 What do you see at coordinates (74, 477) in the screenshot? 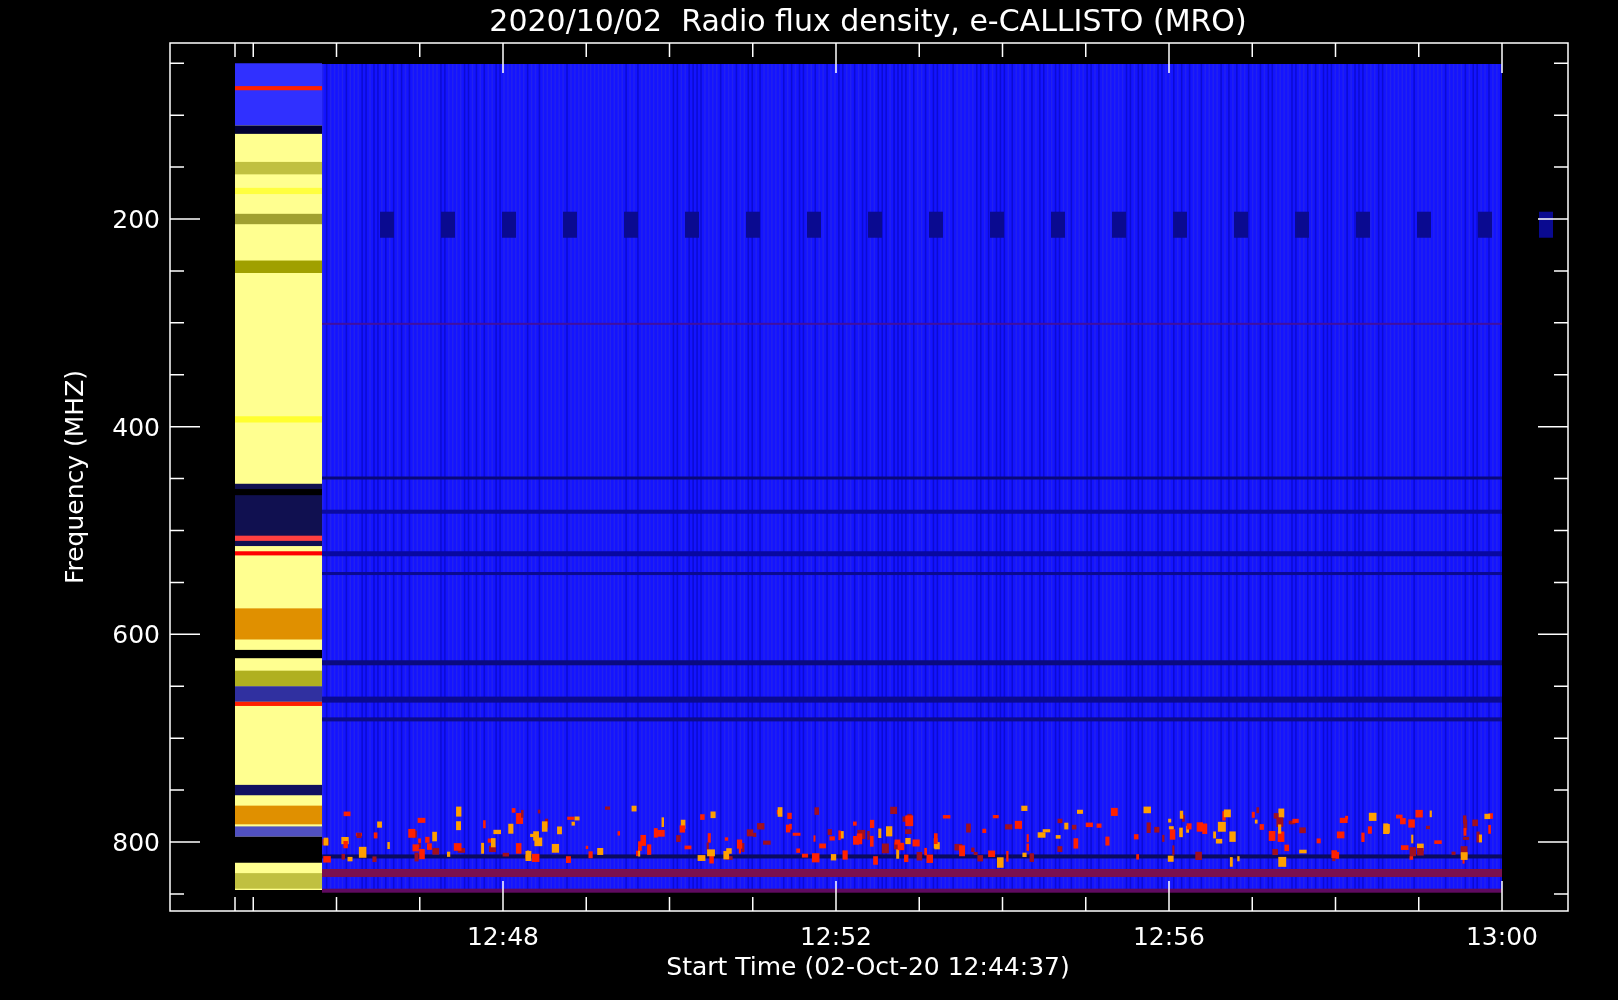
I see `axis-label: Frequency (MHZ)` at bounding box center [74, 477].